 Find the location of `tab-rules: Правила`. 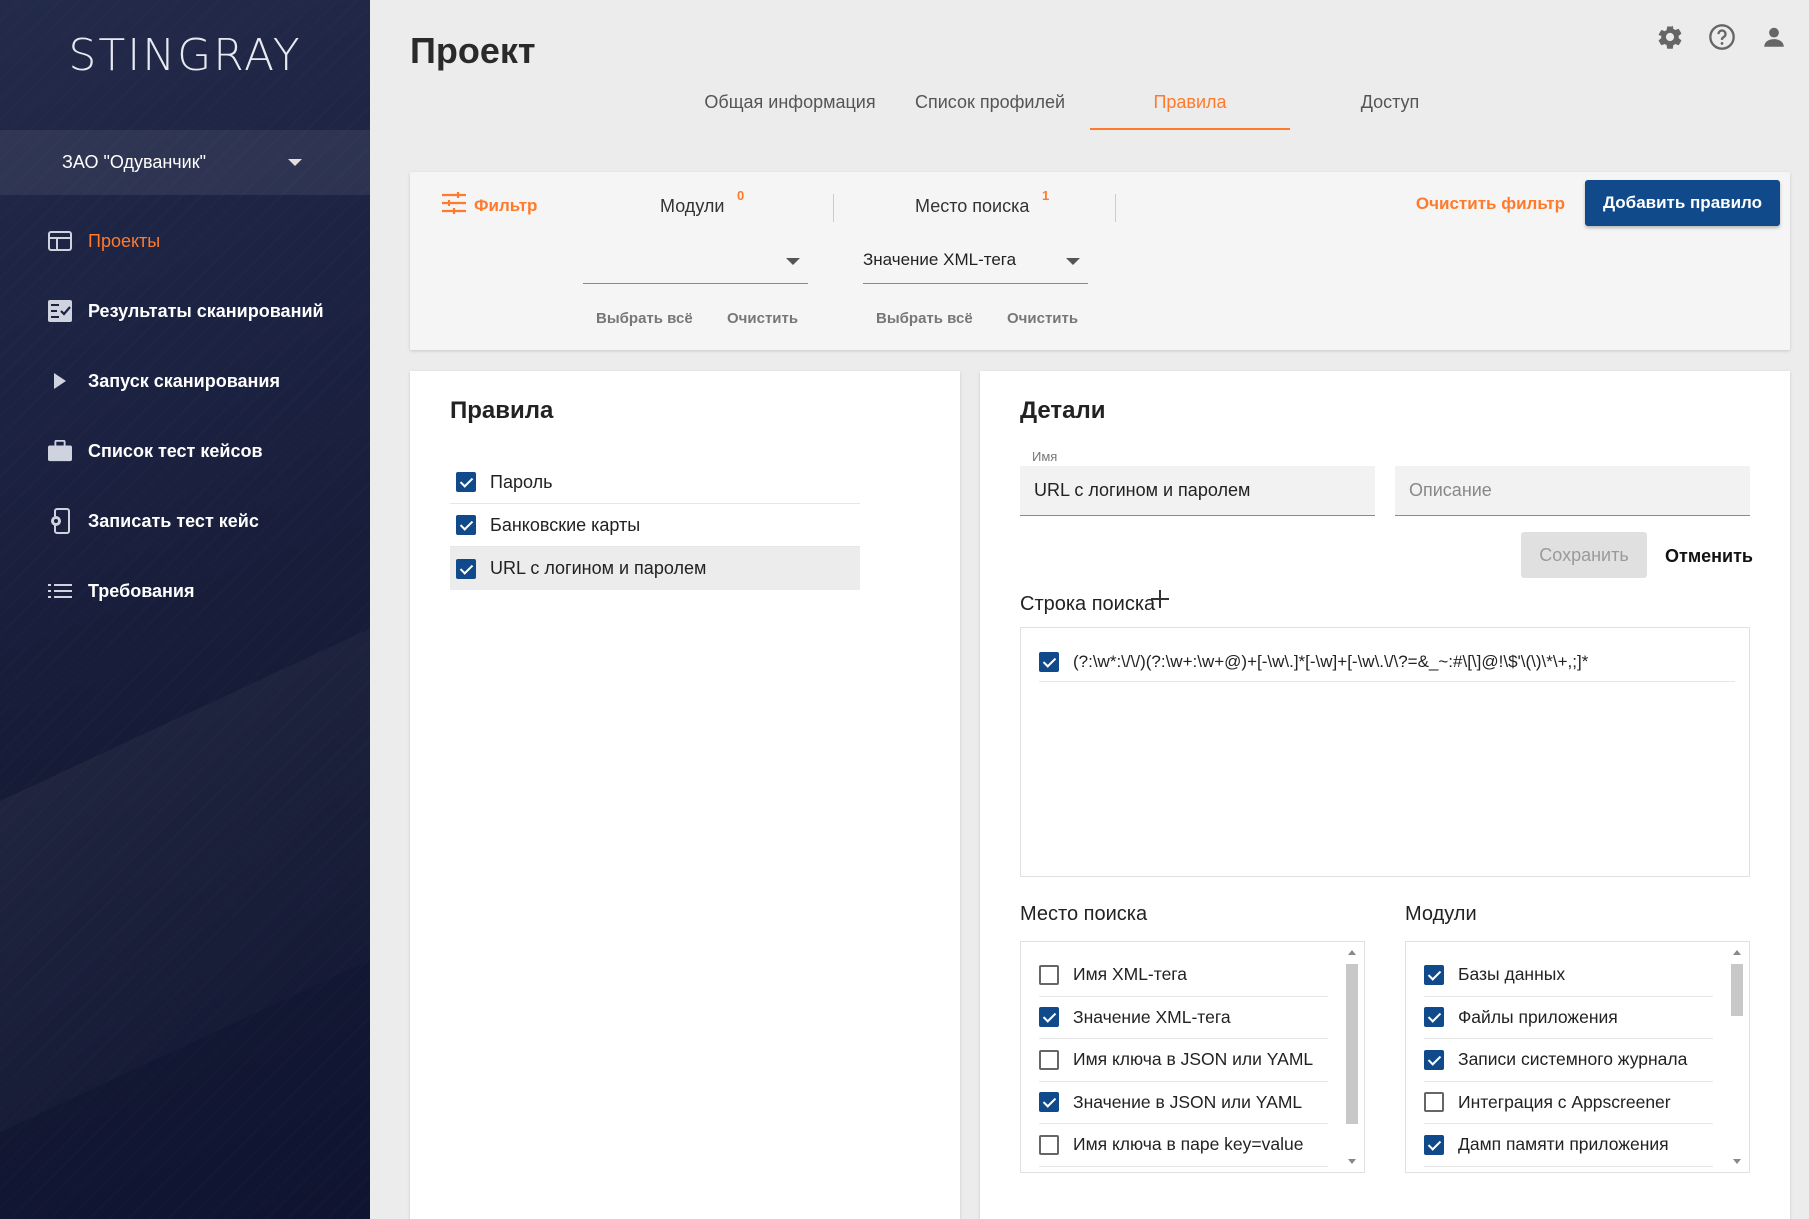

tab-rules: Правила is located at coordinates (1190, 106).